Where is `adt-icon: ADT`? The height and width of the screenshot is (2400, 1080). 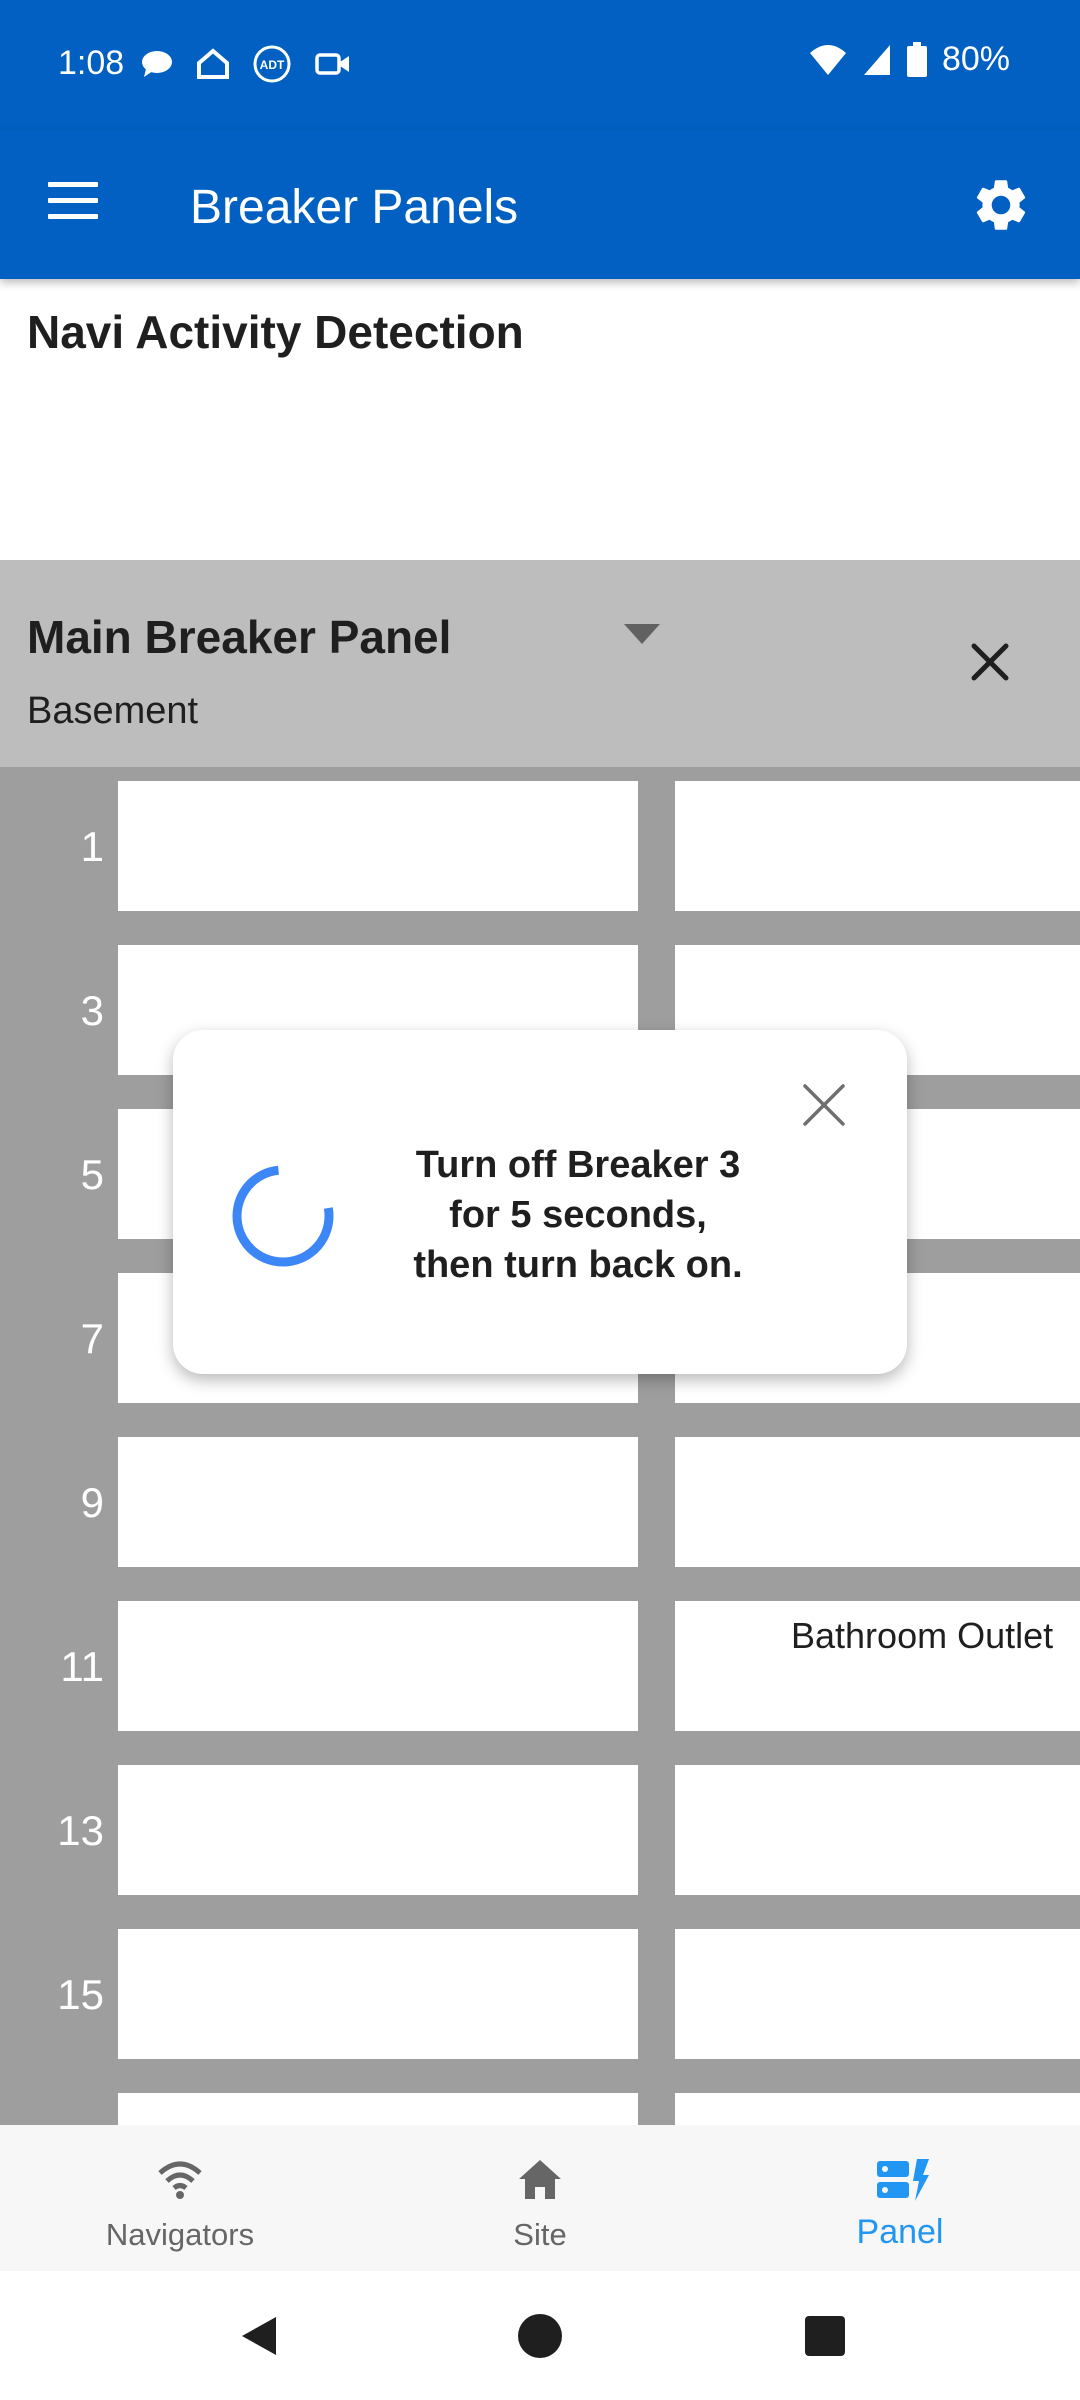 adt-icon: ADT is located at coordinates (272, 64).